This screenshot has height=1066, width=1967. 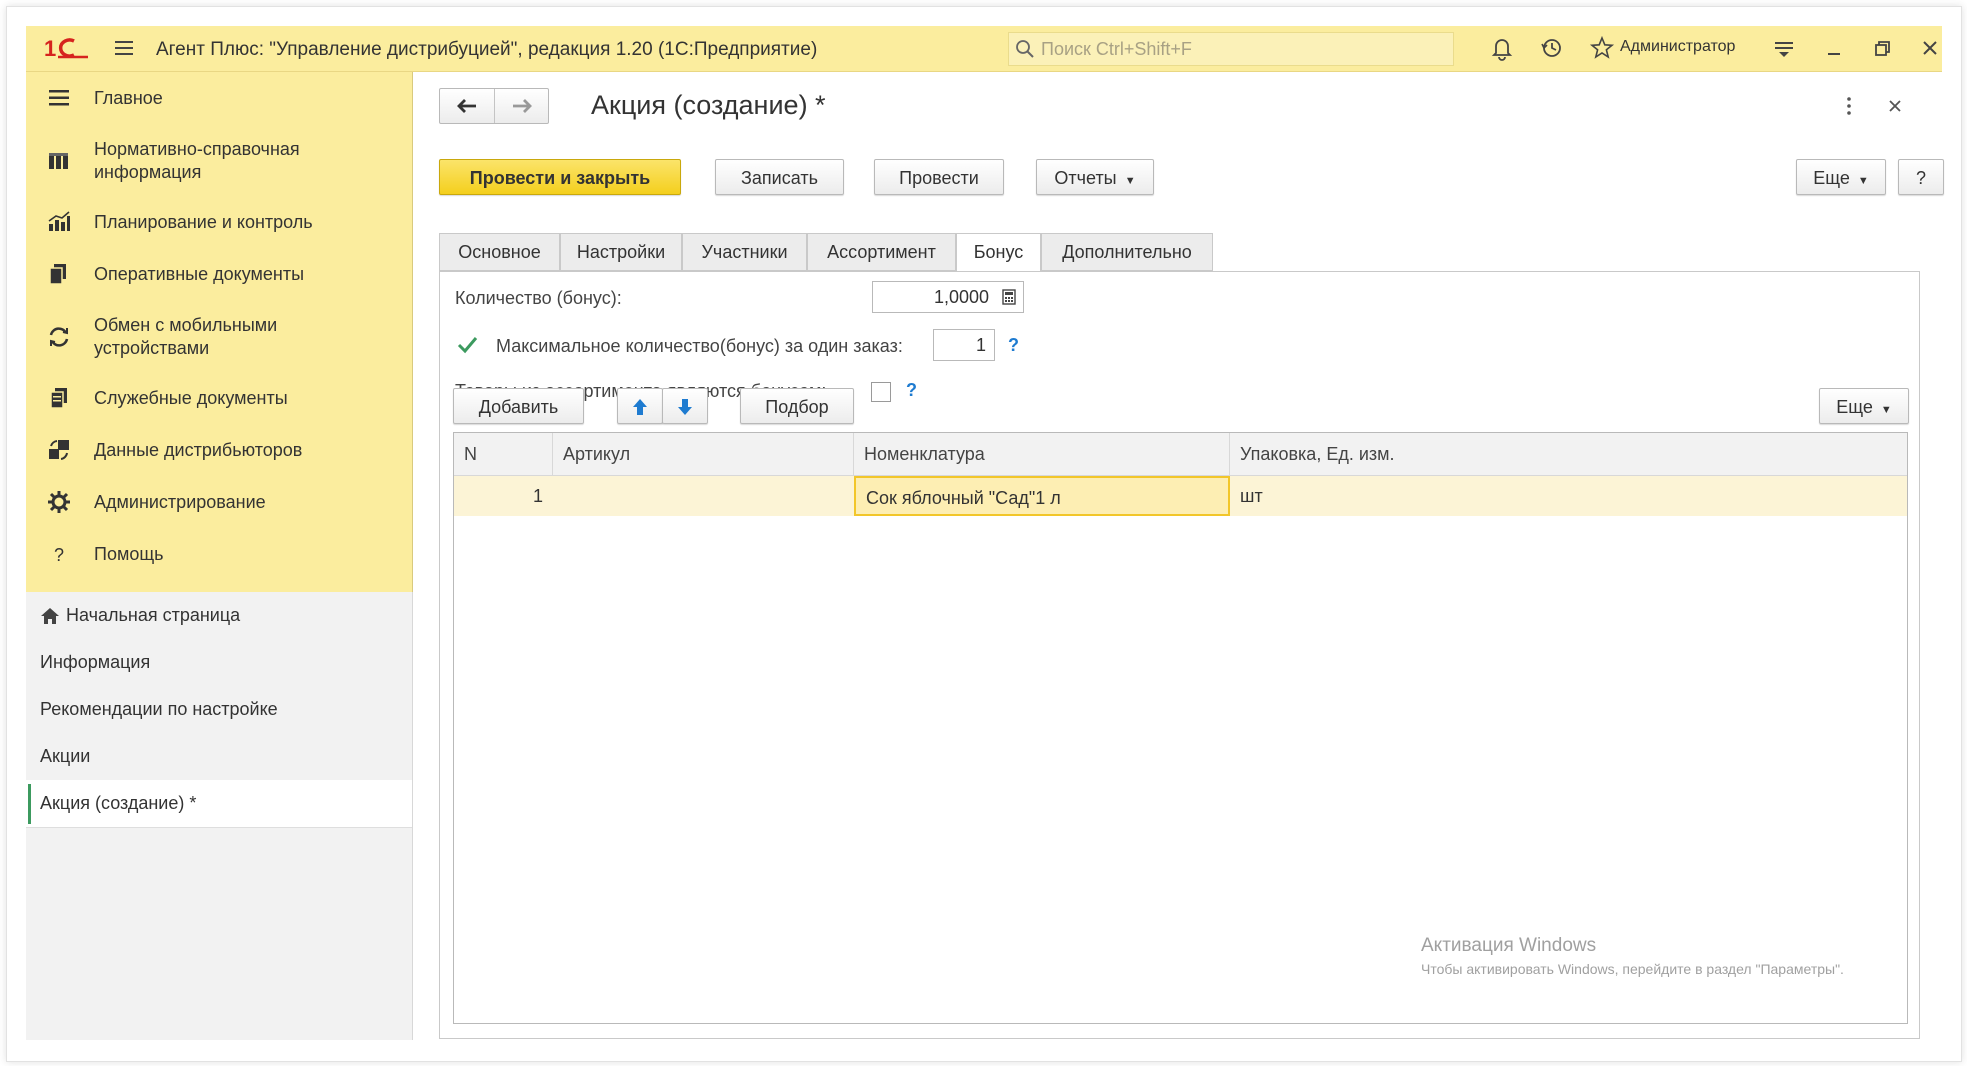 I want to click on section-label: Планирование и контроль, so click(x=203, y=222).